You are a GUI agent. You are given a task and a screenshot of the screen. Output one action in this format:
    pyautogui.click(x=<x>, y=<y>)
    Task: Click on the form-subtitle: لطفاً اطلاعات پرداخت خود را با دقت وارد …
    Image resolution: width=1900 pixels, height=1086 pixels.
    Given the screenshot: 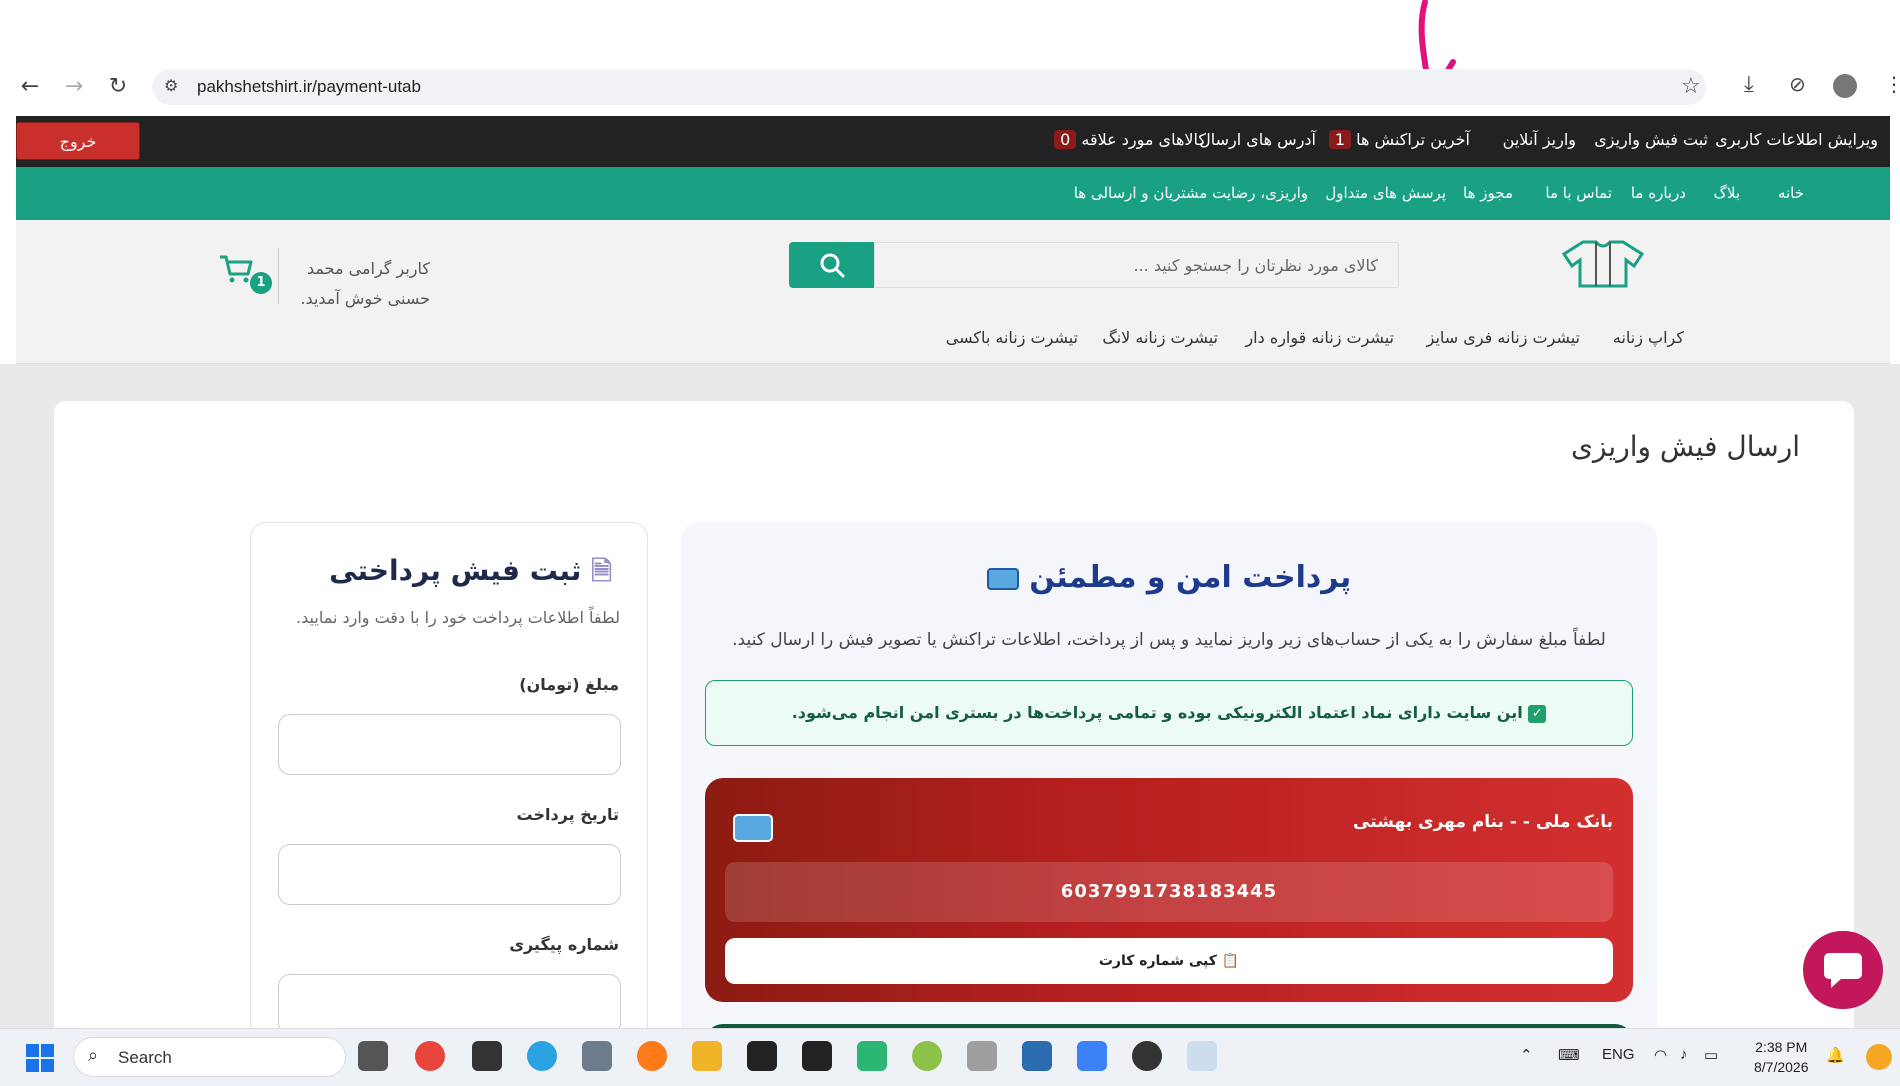 What is the action you would take?
    pyautogui.click(x=458, y=617)
    